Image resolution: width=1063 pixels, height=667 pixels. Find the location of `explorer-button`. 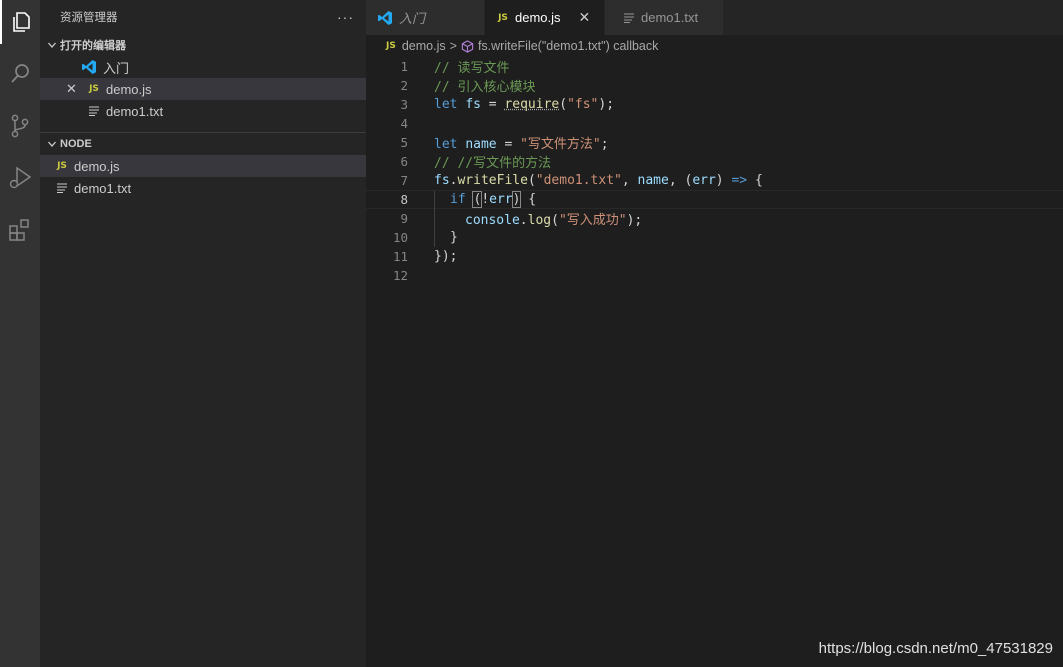

explorer-button is located at coordinates (20, 22).